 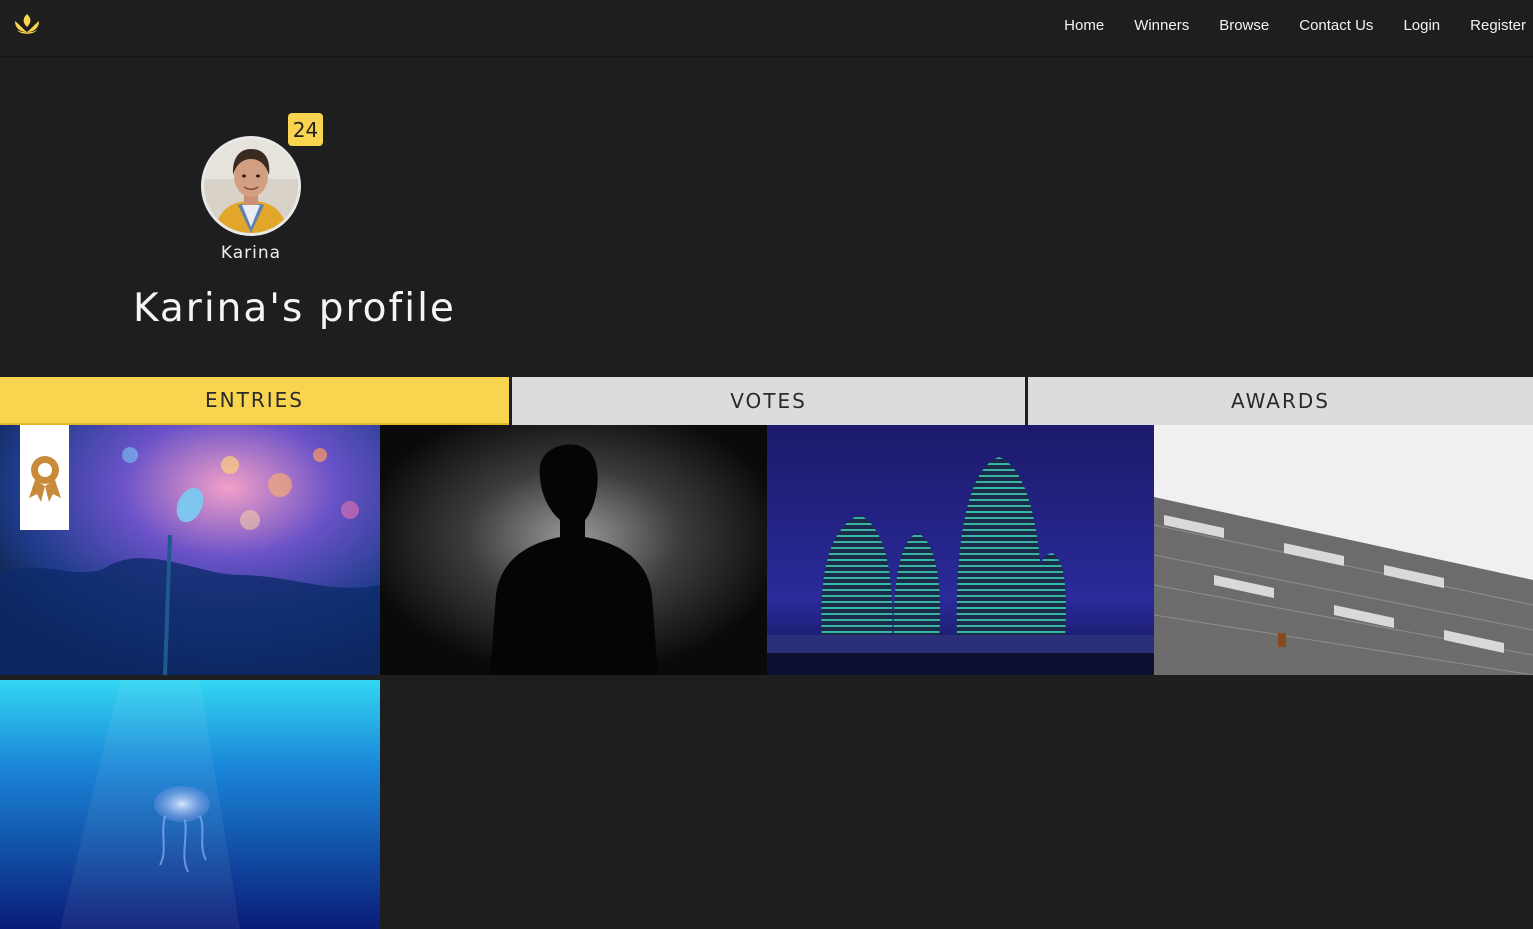 I want to click on award-ribbon-icon, so click(x=44, y=478).